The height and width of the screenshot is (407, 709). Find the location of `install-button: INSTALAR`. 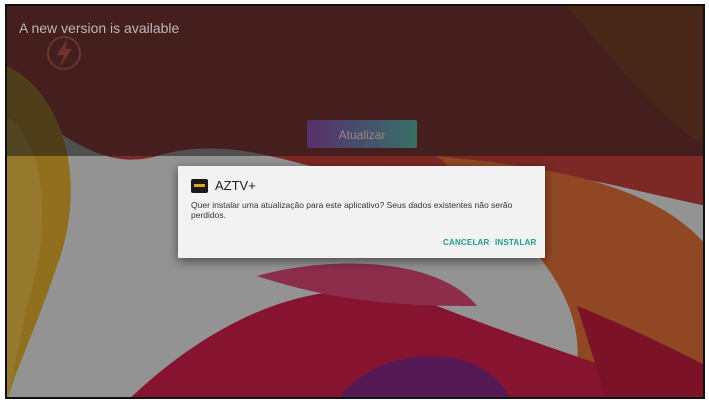

install-button: INSTALAR is located at coordinates (515, 242).